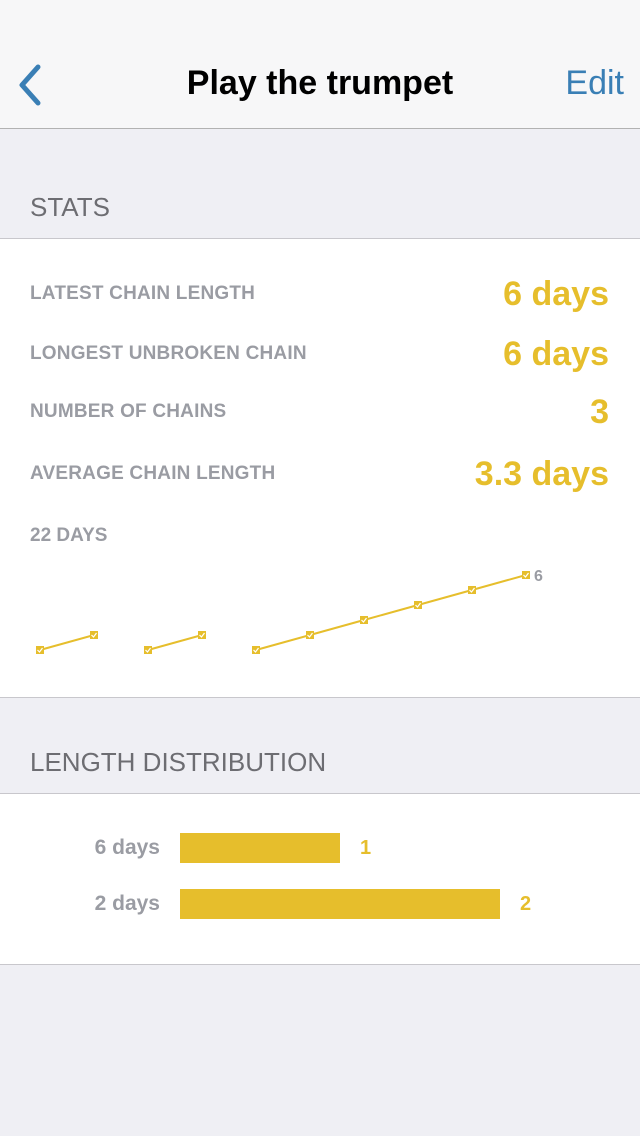 Image resolution: width=640 pixels, height=1136 pixels. Describe the element at coordinates (127, 903) in the screenshot. I see `distribution-row-label: 2 days` at that location.